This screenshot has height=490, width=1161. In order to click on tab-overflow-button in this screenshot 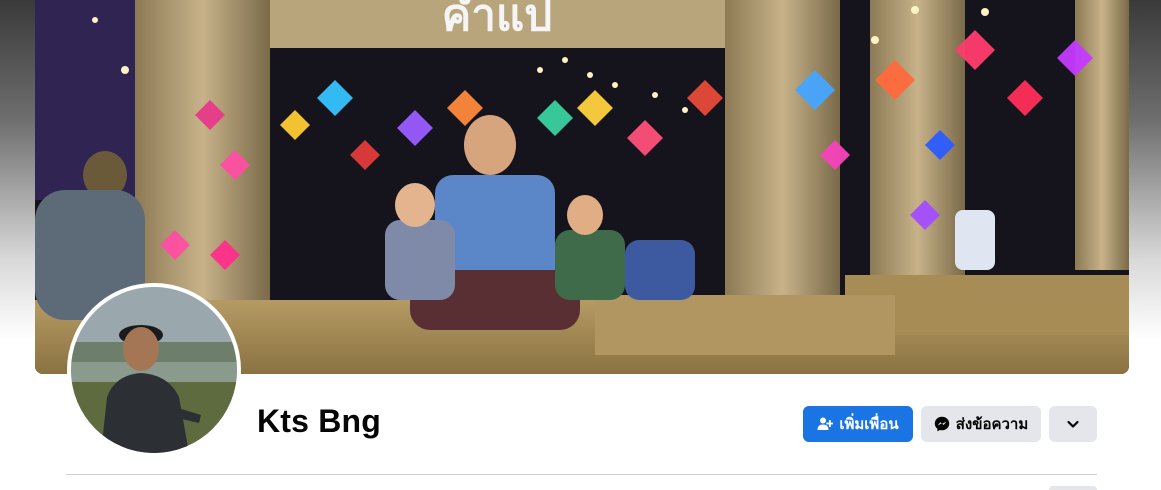, I will do `click(1073, 488)`.